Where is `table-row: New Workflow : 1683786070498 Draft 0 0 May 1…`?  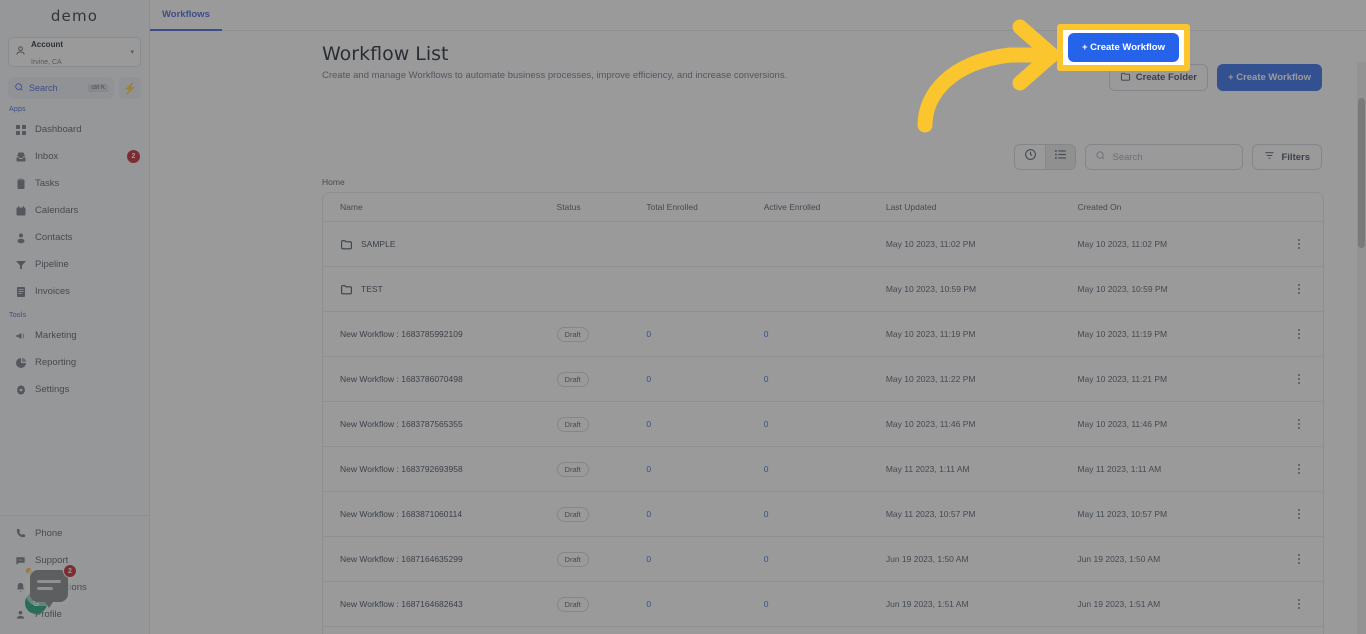 table-row: New Workflow : 1683786070498 Draft 0 0 May 1… is located at coordinates (823, 379).